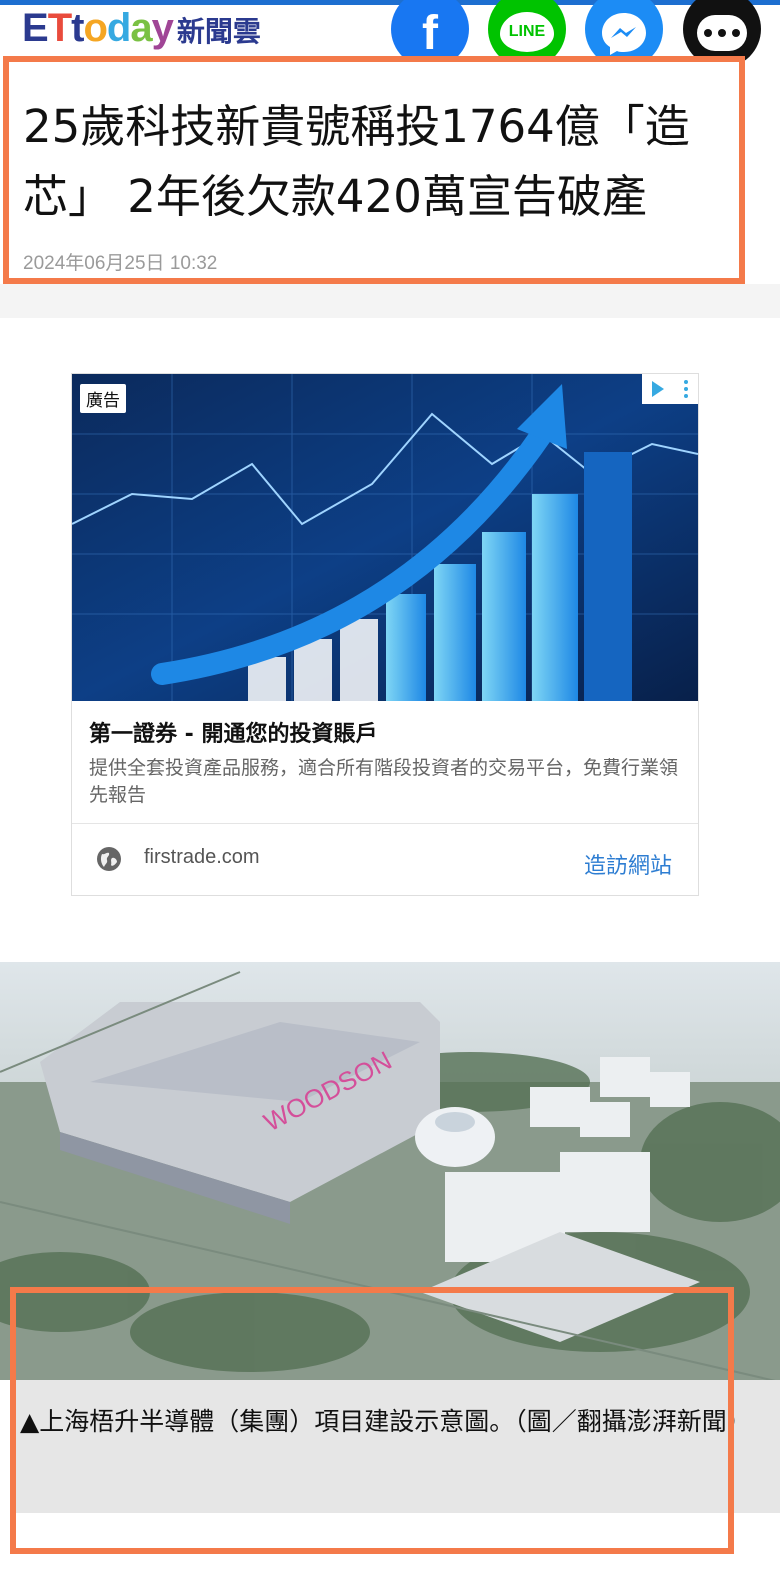  I want to click on line-label: LINE, so click(527, 31).